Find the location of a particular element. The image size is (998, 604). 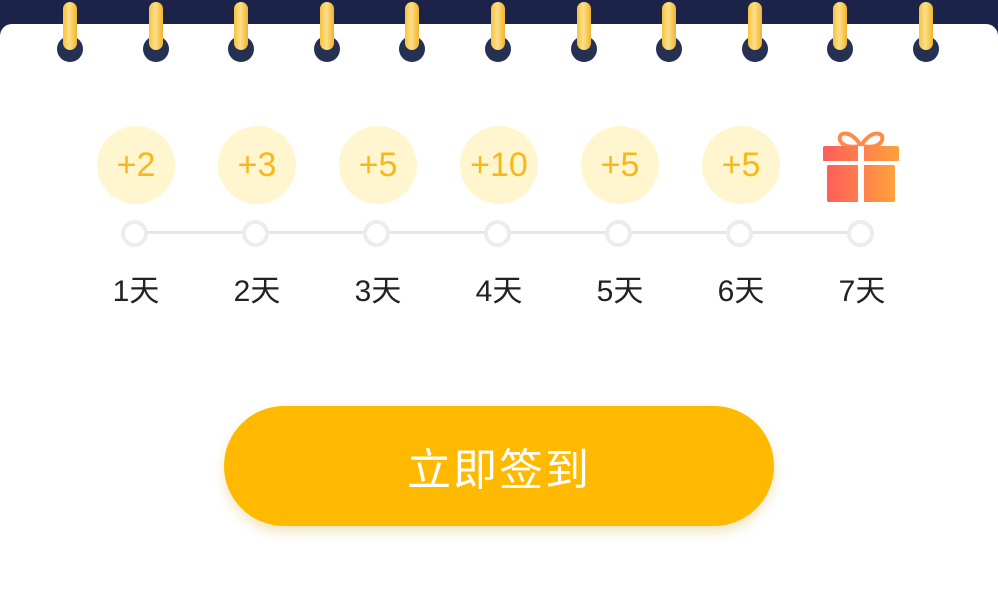

calendar-binding-rings is located at coordinates (499, 35).